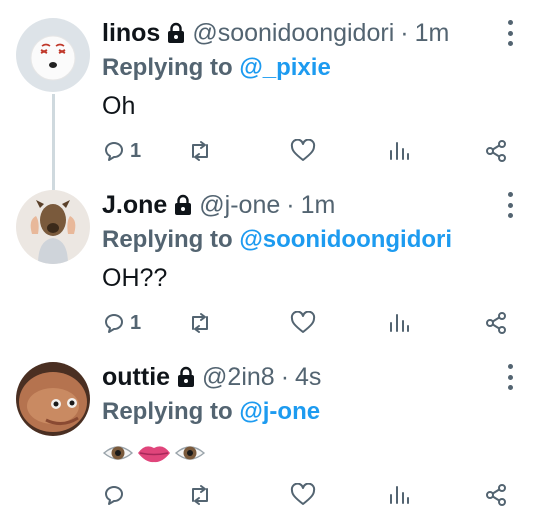 Image resolution: width=540 pixels, height=522 pixels. I want to click on lips-emoji-icon, so click(154, 454).